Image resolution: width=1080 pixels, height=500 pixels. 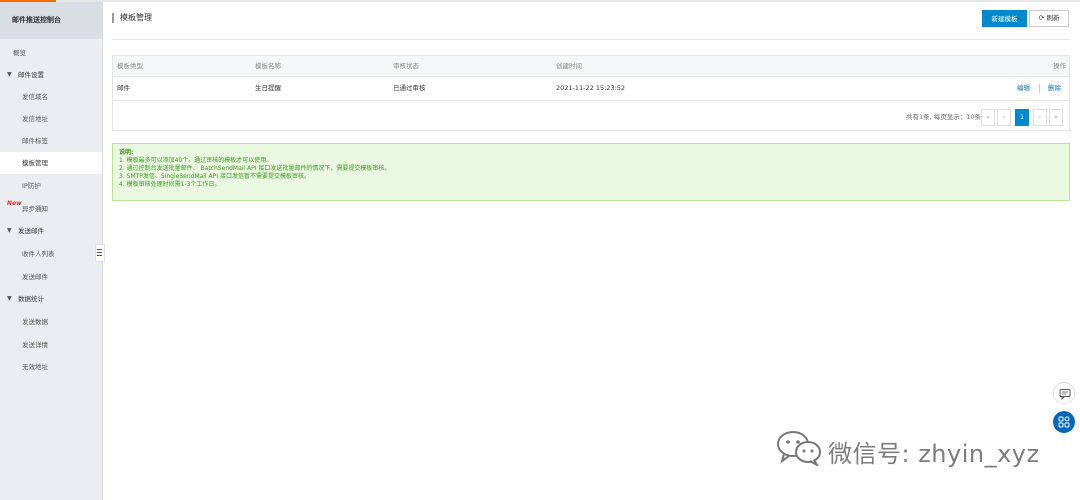 What do you see at coordinates (51, 231) in the screenshot?
I see `sidebar-group-send-mail: ▼ 发送邮件` at bounding box center [51, 231].